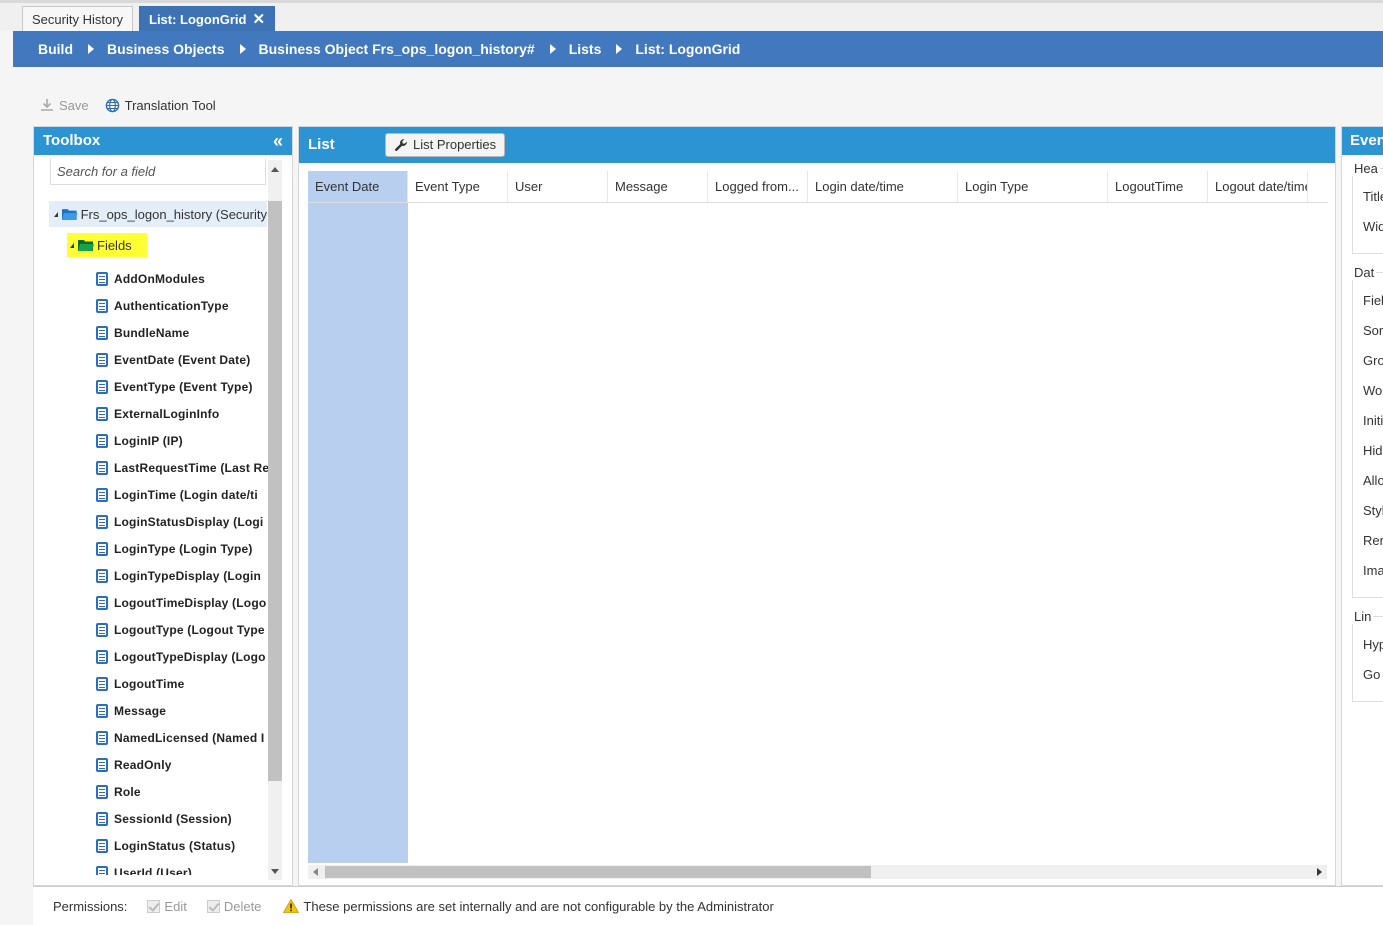 The image size is (1383, 925). I want to click on list-item: UserId (User), so click(182, 867).